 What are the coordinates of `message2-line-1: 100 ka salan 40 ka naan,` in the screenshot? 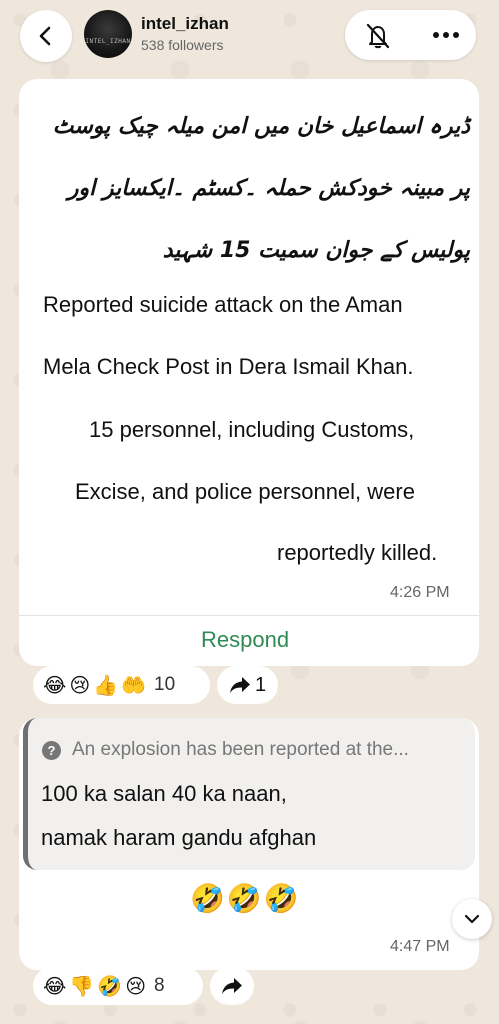 It's located at (164, 793).